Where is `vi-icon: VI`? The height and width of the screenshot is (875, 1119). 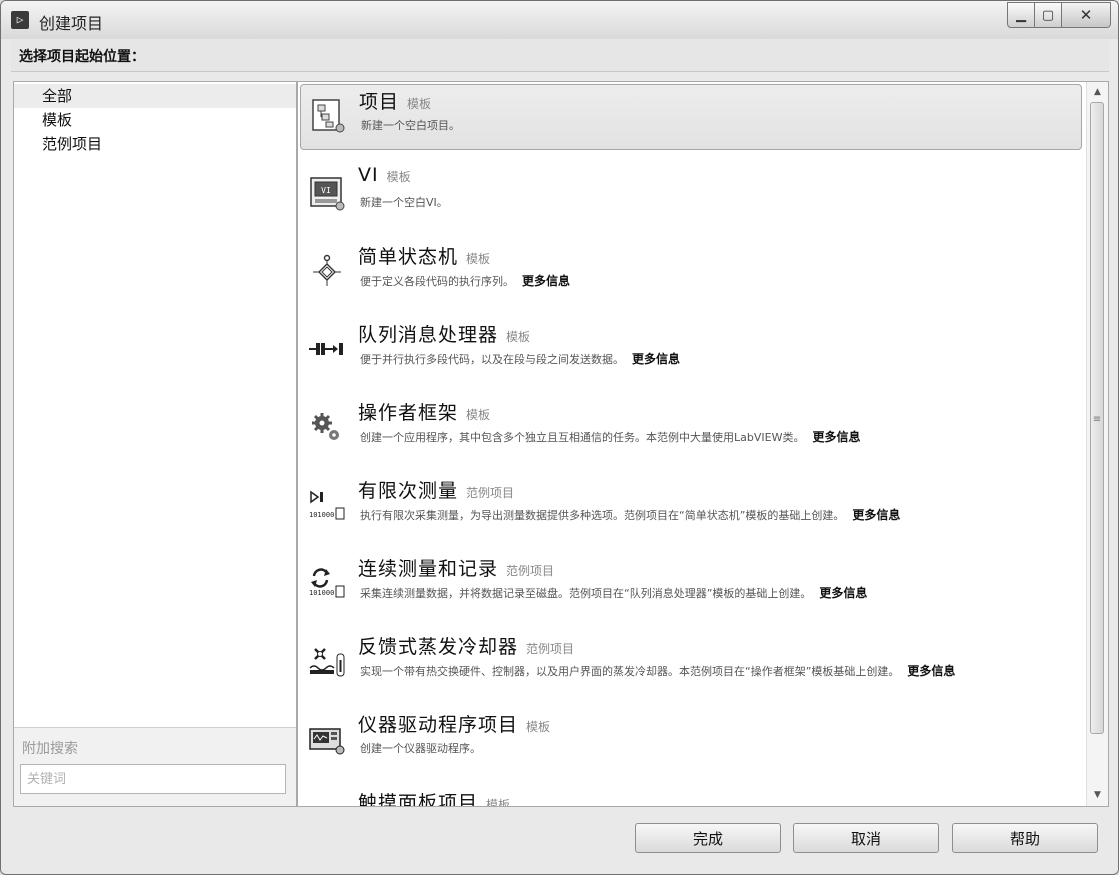 vi-icon: VI is located at coordinates (327, 194).